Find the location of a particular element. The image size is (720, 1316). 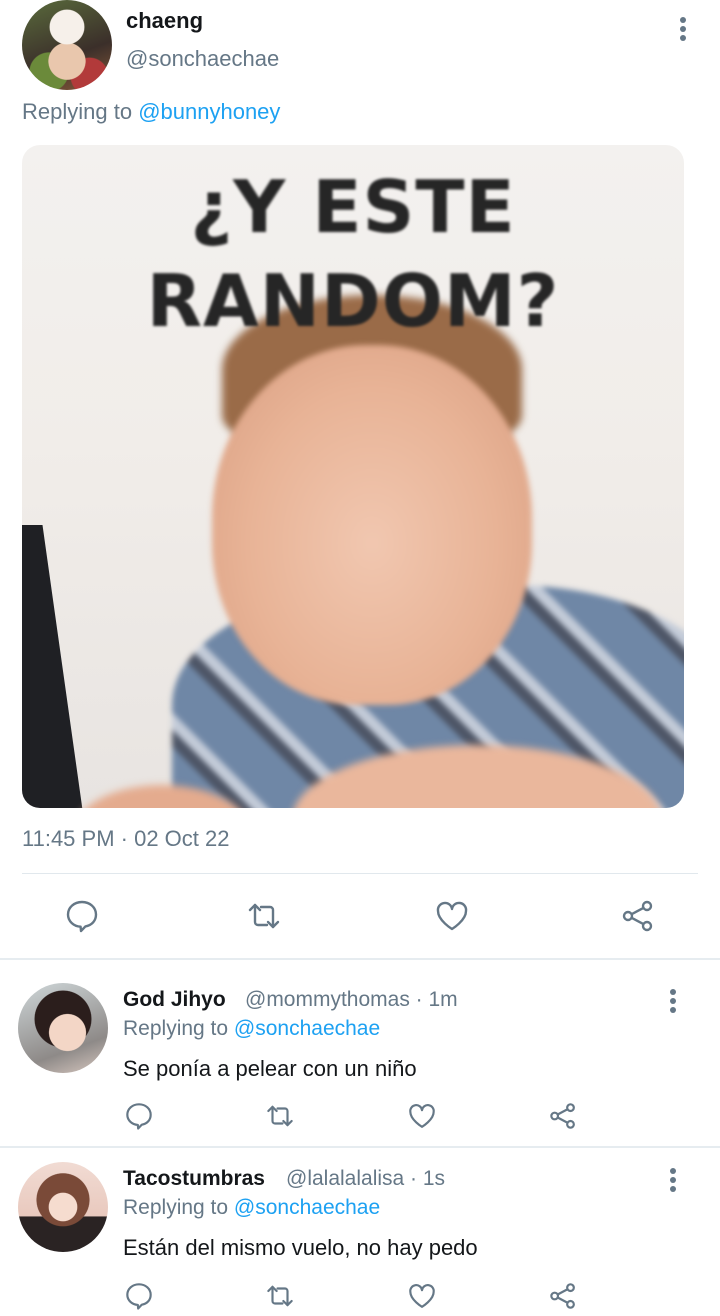

replying-to-link: @bunnyhoney is located at coordinates (209, 111).